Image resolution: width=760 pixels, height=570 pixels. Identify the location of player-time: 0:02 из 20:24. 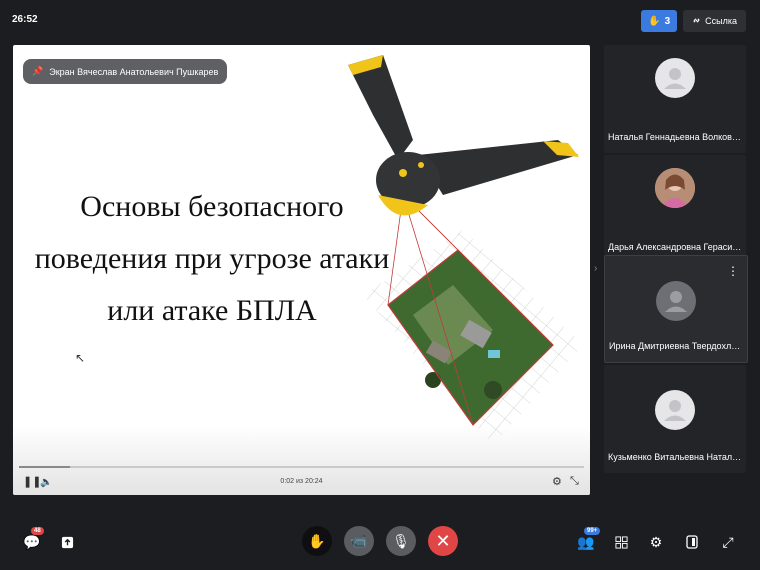
(301, 481).